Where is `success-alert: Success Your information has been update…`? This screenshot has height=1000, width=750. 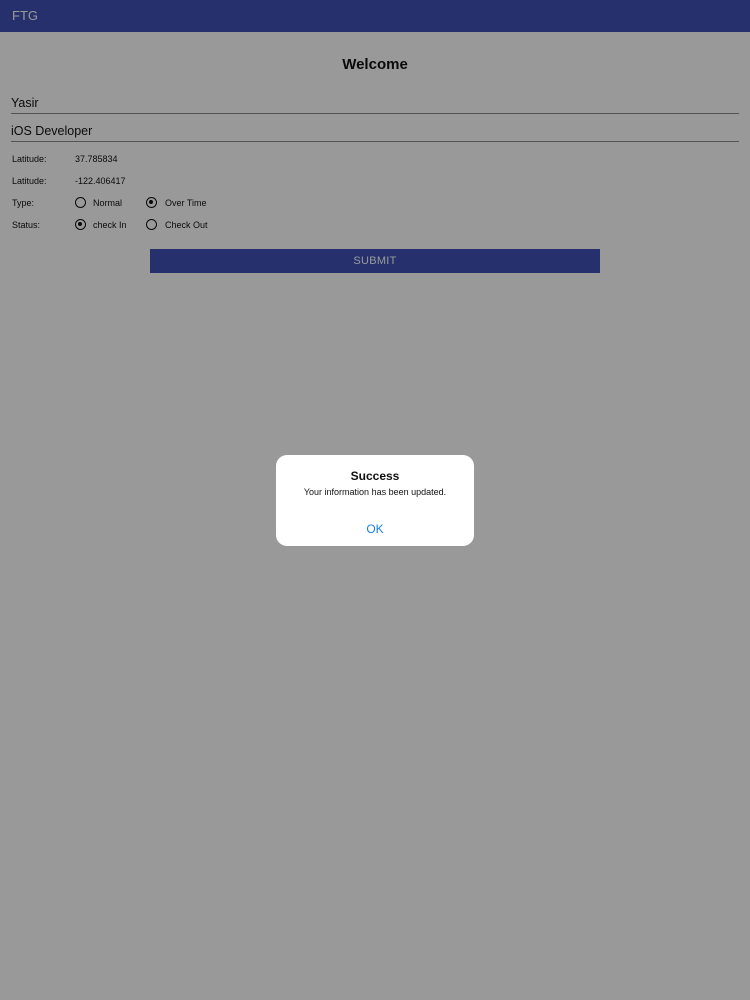 success-alert: Success Your information has been update… is located at coordinates (375, 500).